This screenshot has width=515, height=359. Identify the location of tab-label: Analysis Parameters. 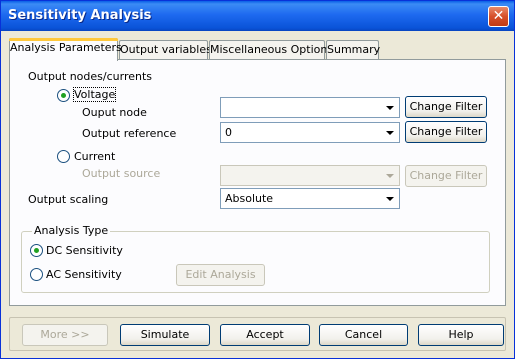
(66, 47).